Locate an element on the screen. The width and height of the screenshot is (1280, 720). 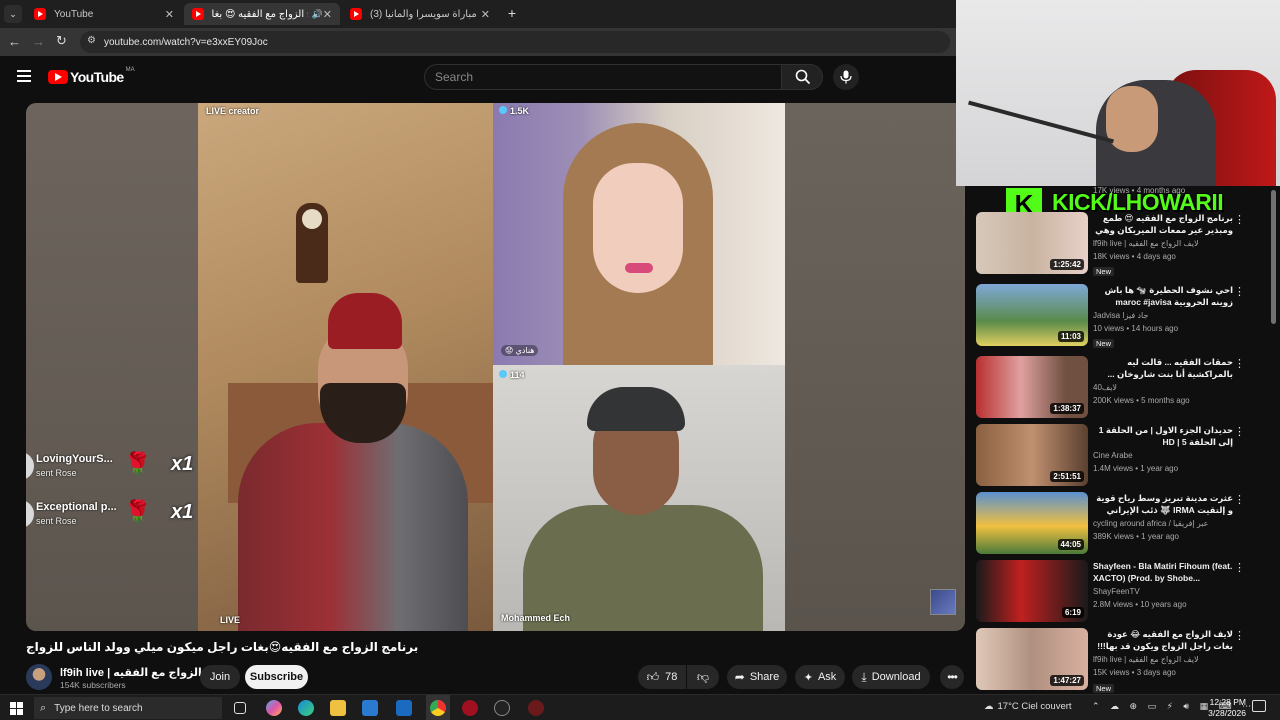
chrome-icon is located at coordinates (438, 708).